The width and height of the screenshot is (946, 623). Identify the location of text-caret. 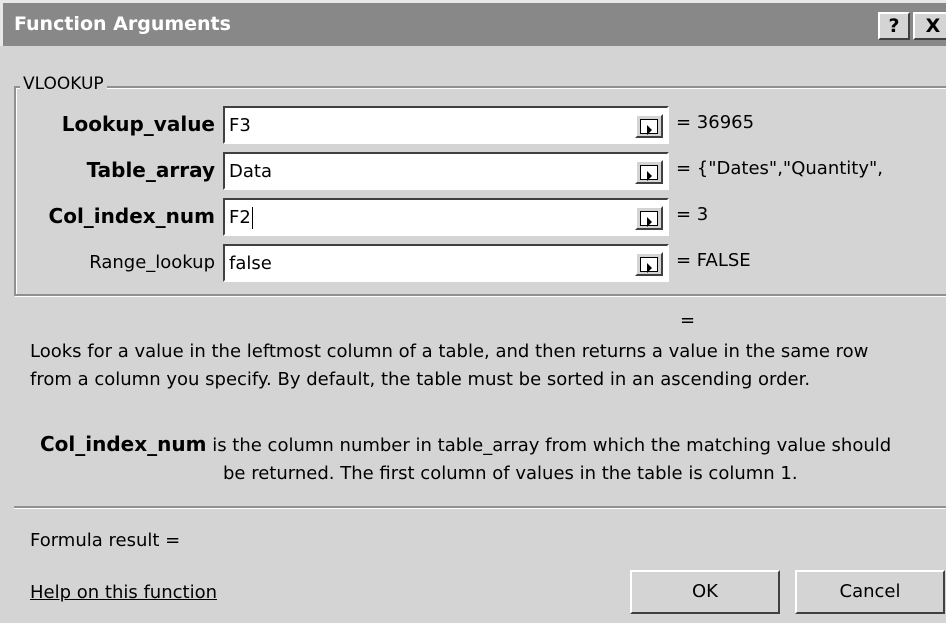
(252, 218).